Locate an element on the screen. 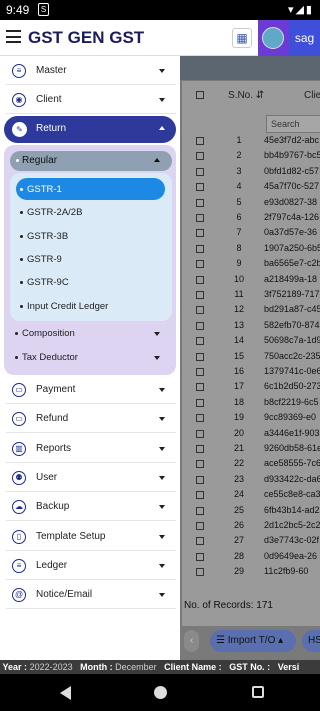  table-row: 19 9cc89369-e0 is located at coordinates (251, 418).